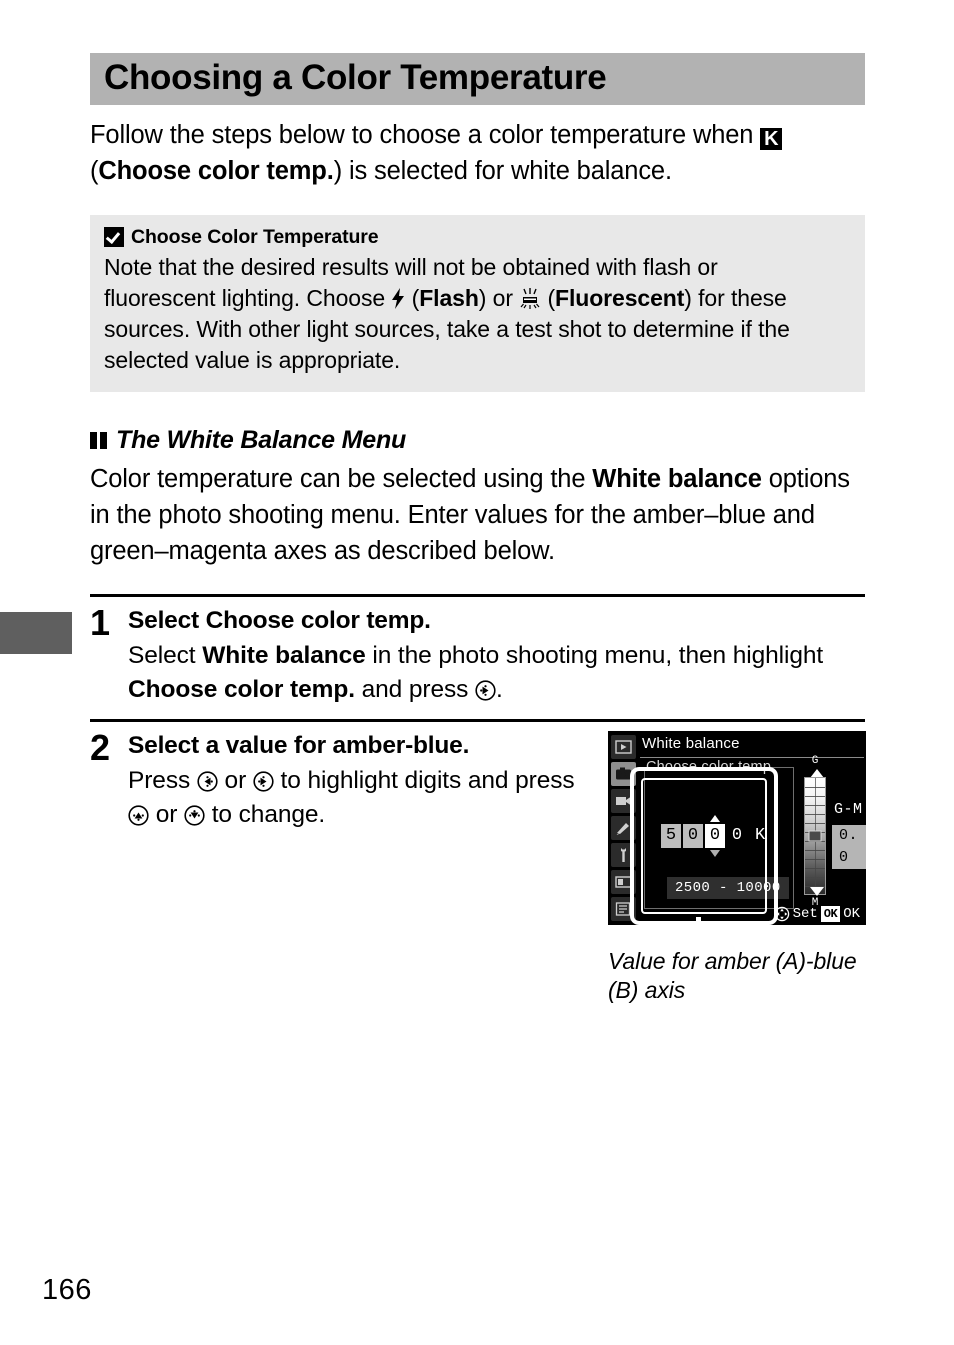 The height and width of the screenshot is (1345, 954). Describe the element at coordinates (817, 891) in the screenshot. I see `gm-axis-down-arrow-icon` at that location.